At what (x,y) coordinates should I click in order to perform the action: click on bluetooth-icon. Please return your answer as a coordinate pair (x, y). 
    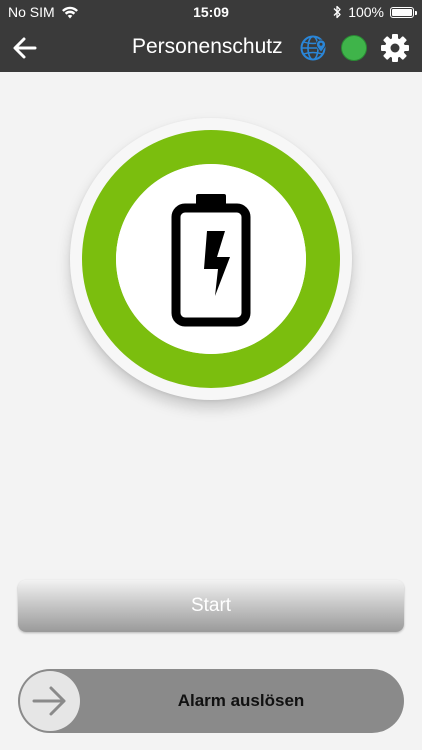
    Looking at the image, I should click on (337, 12).